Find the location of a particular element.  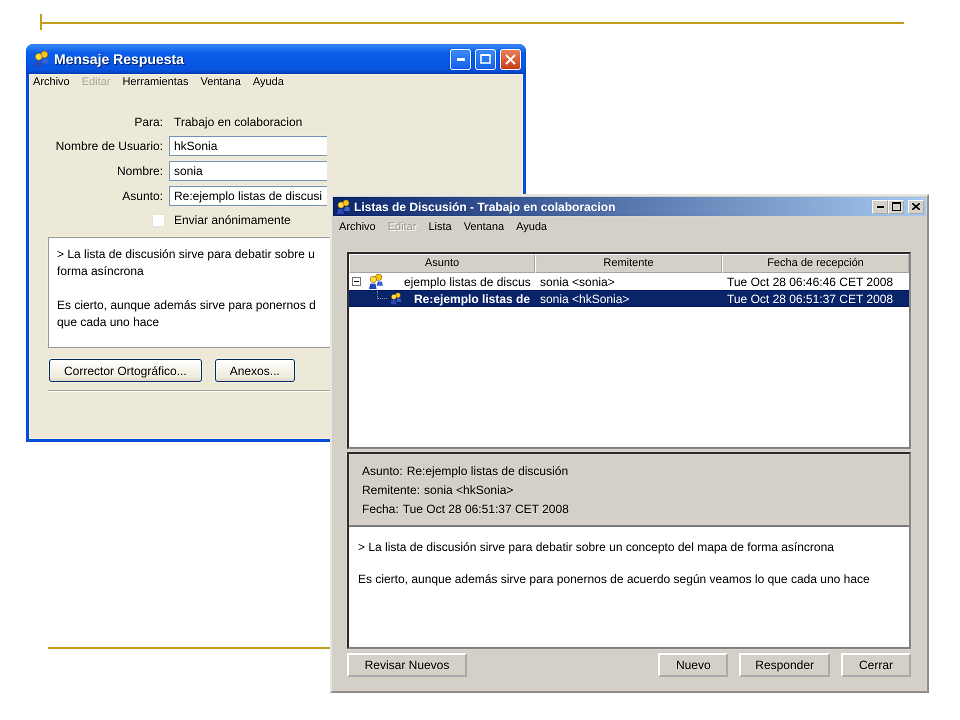

close-button is located at coordinates (916, 207).